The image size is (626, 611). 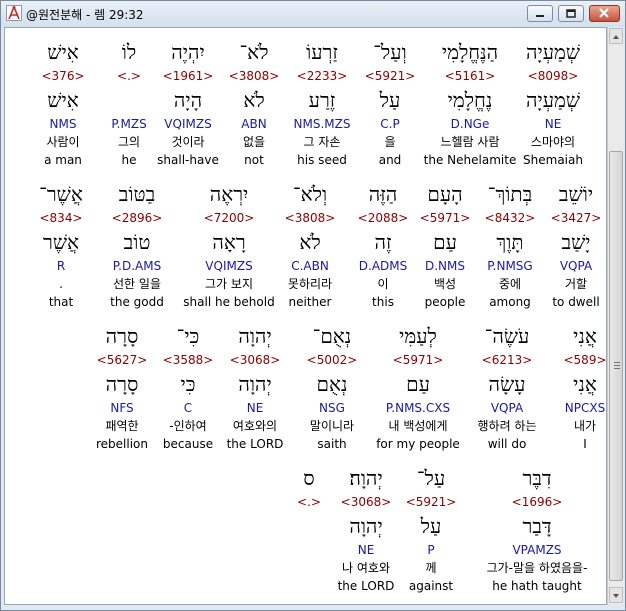 What do you see at coordinates (61, 194) in the screenshot?
I see `hebrew-word: אֲשֶׁר־` at bounding box center [61, 194].